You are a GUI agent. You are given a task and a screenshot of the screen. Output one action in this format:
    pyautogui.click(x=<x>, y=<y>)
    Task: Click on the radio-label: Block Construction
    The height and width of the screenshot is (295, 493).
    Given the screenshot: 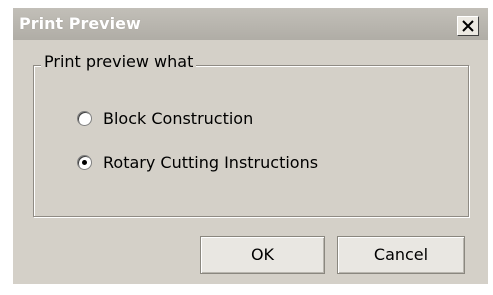 What is the action you would take?
    pyautogui.click(x=178, y=118)
    